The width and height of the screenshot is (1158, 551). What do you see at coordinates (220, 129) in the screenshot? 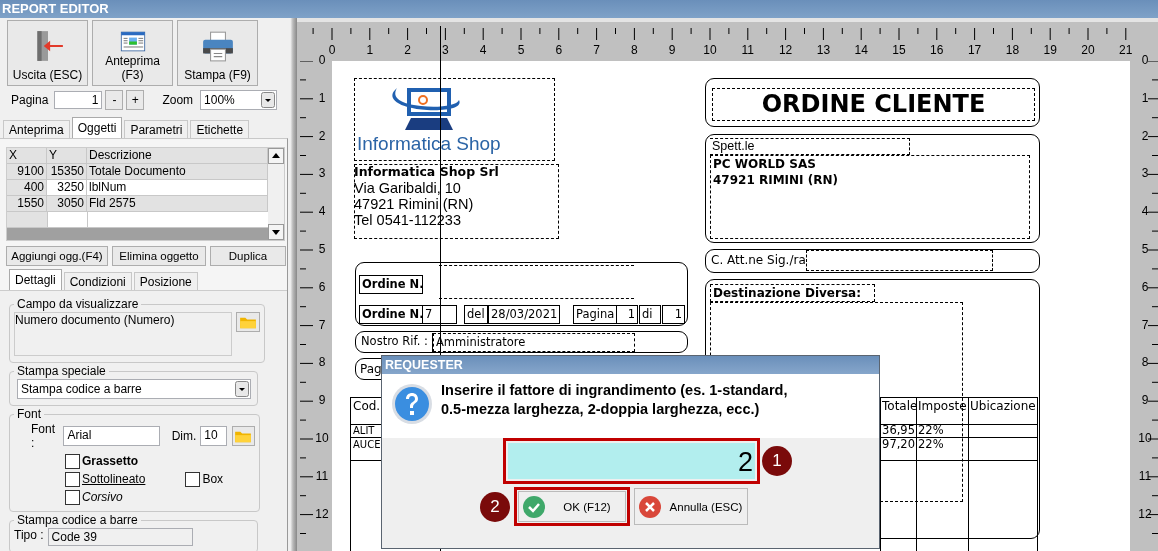
I see `tab: Etichette` at bounding box center [220, 129].